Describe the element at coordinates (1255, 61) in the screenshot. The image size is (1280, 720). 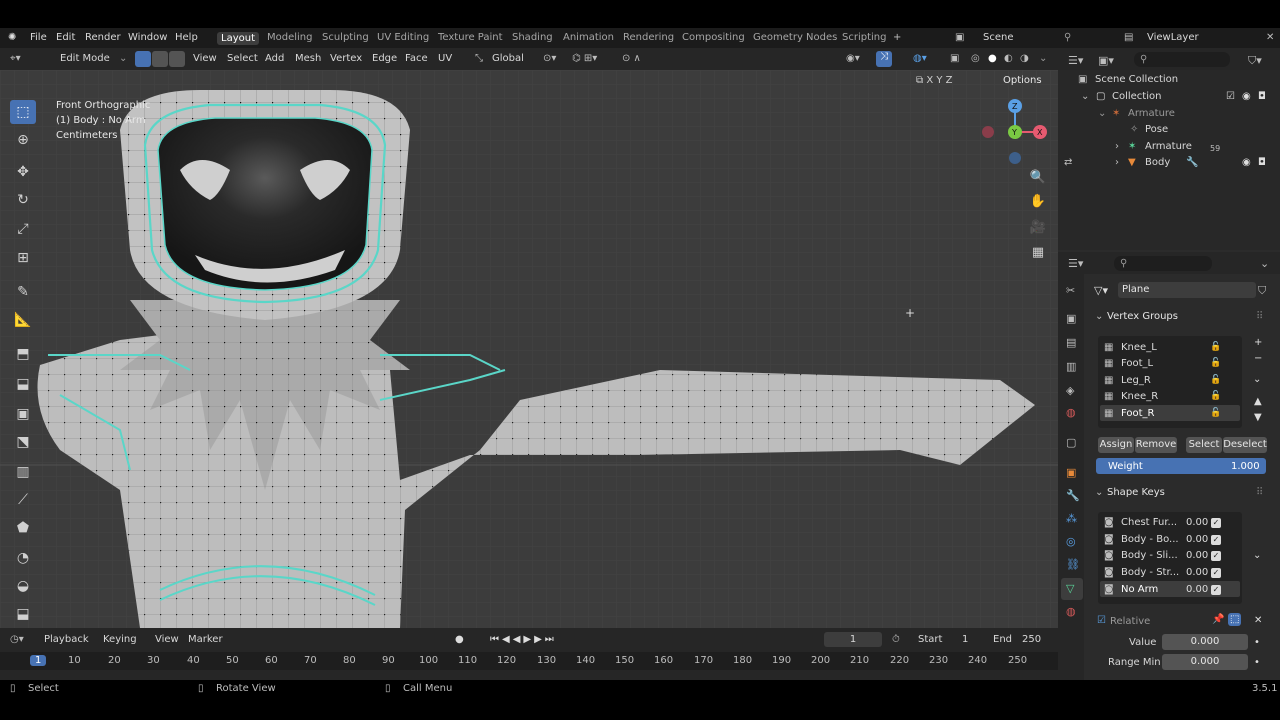
I see `filter-icon: ⛉▾` at that location.